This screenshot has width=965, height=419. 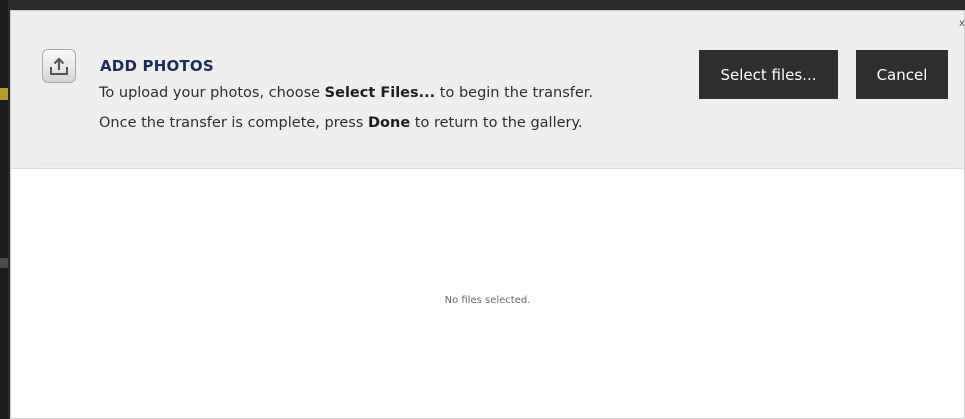 I want to click on header-divider, so click(x=496, y=163).